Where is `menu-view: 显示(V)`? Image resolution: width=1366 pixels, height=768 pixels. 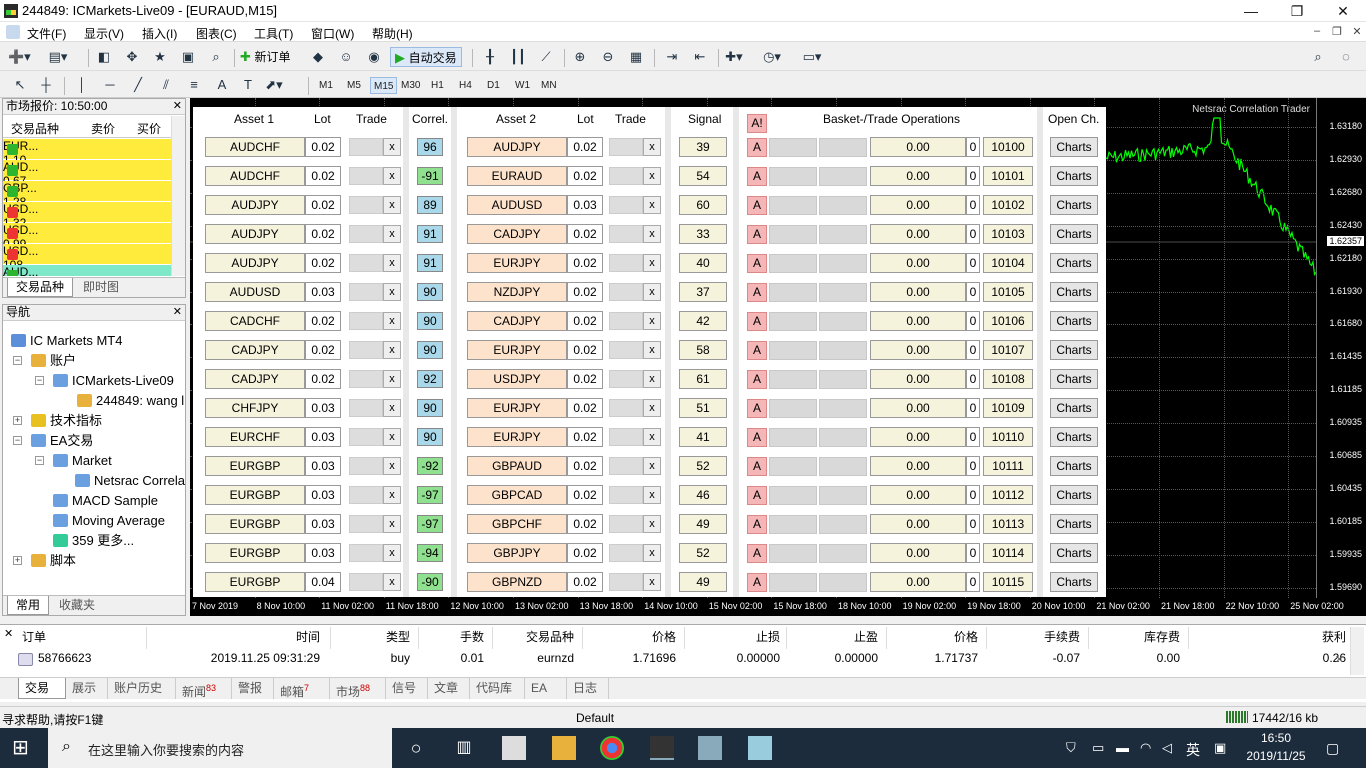
menu-view: 显示(V) is located at coordinates (104, 33).